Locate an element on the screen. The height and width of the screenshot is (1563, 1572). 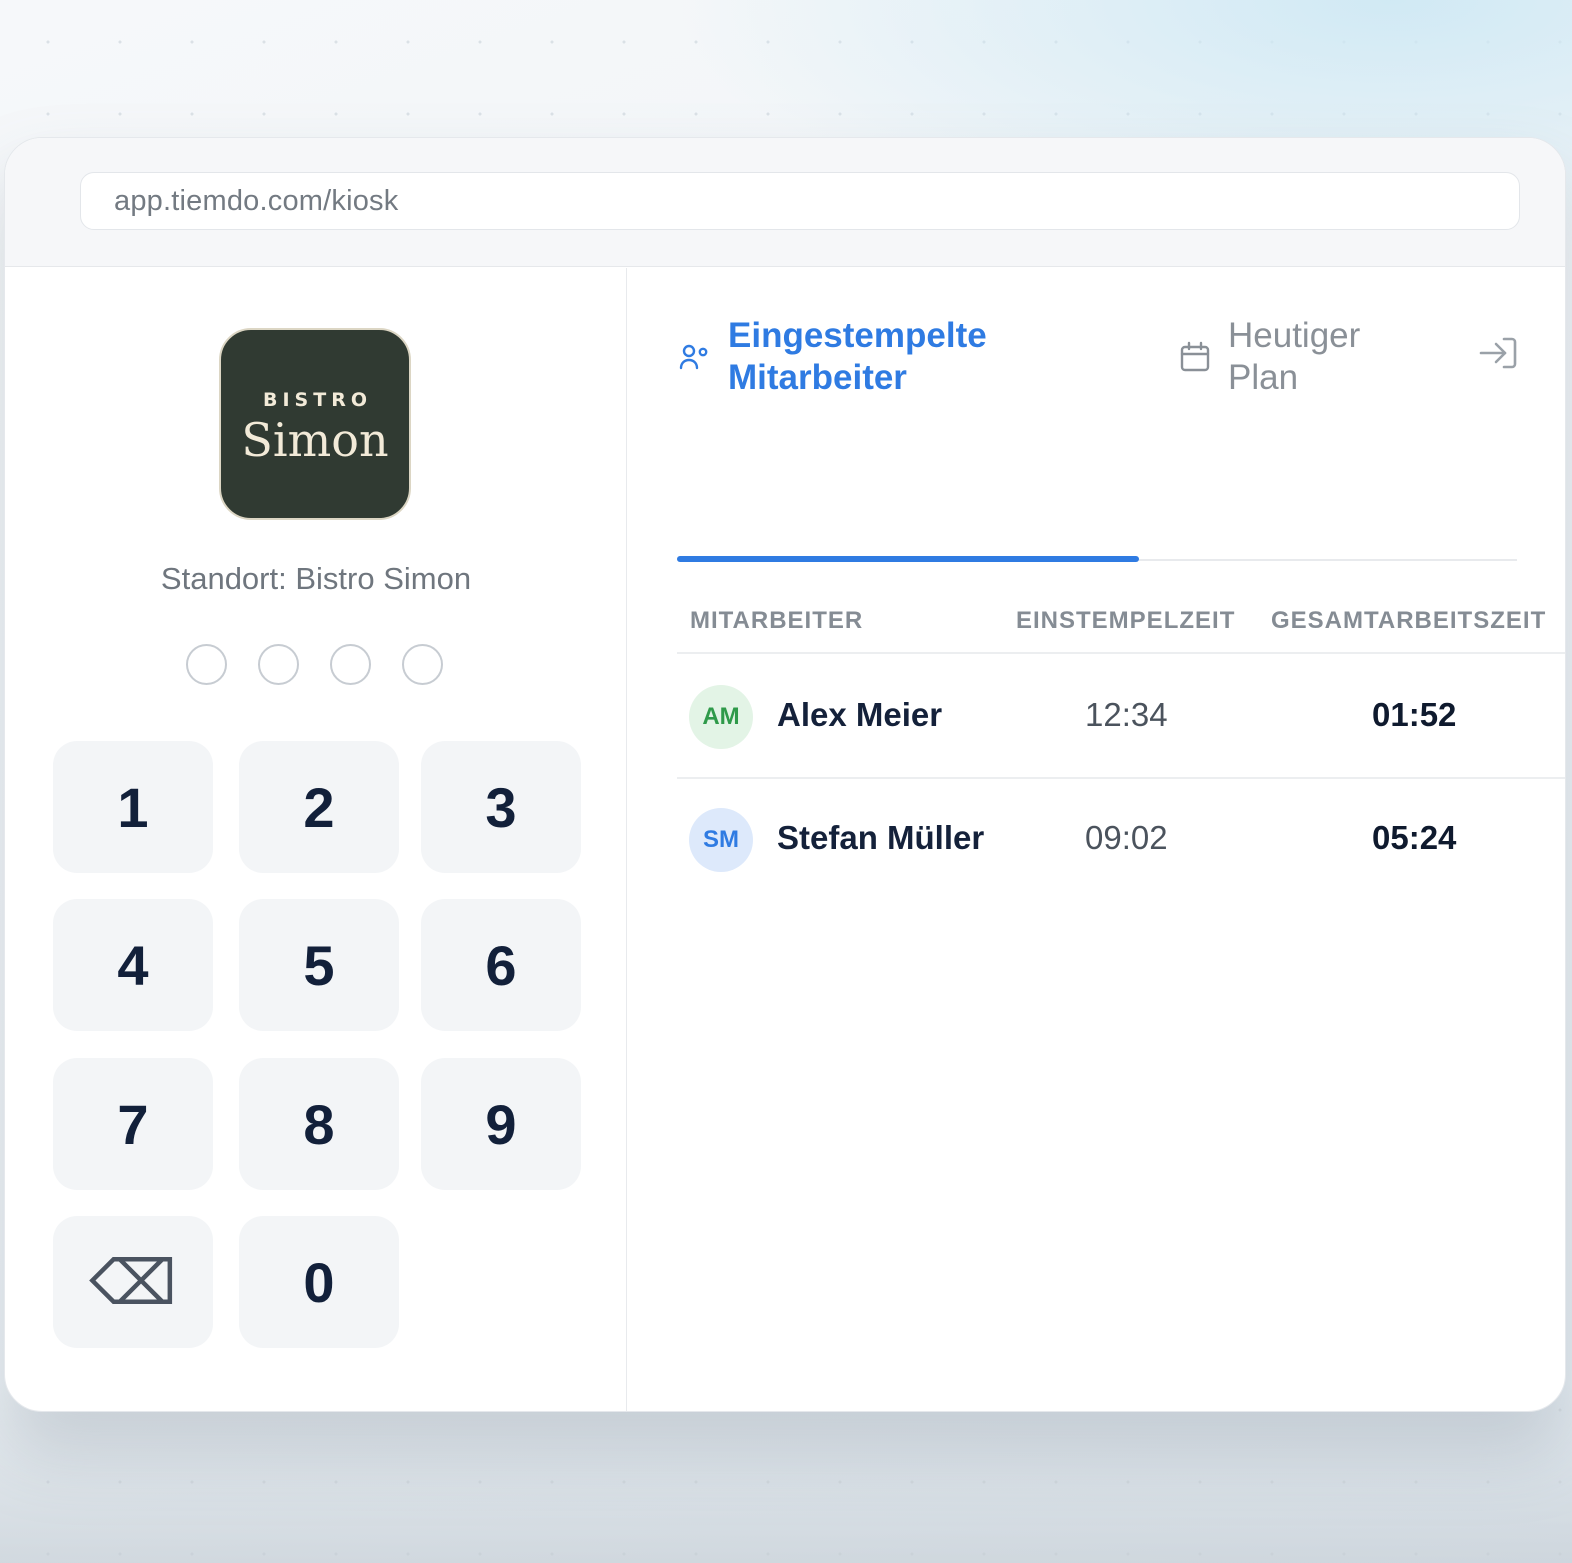
clock-in-time: 12:34 is located at coordinates (1126, 714).